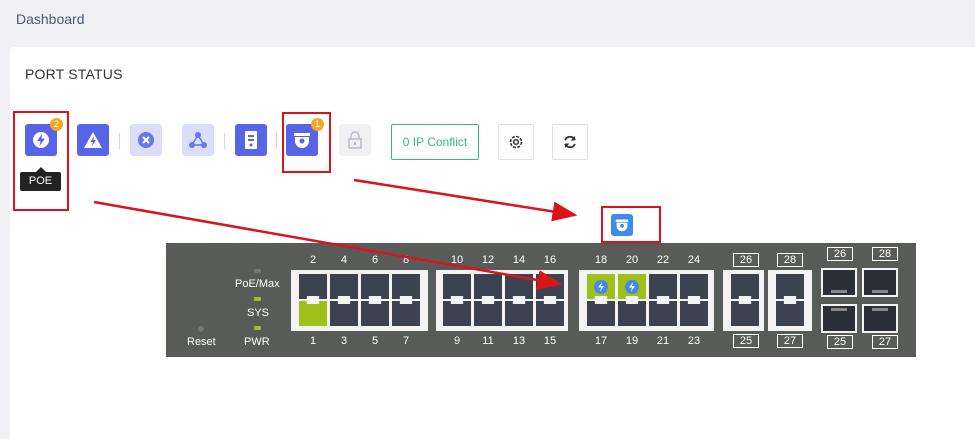 The image size is (975, 439). I want to click on arrow-poe-to-ports, so click(328, 245).